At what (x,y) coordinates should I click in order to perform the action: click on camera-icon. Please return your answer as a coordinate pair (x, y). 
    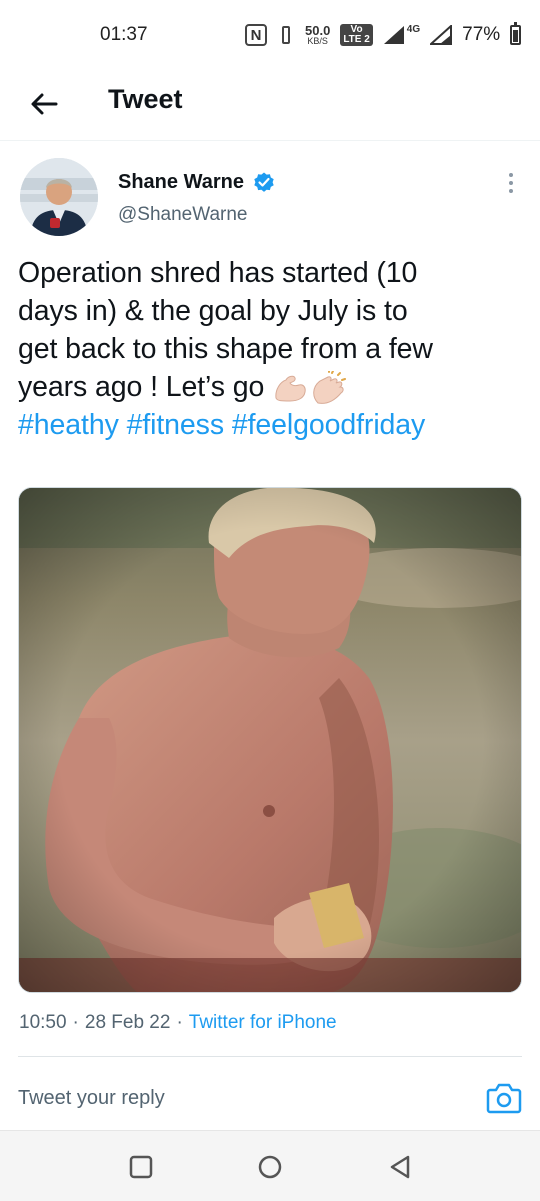
    Looking at the image, I should click on (504, 1098).